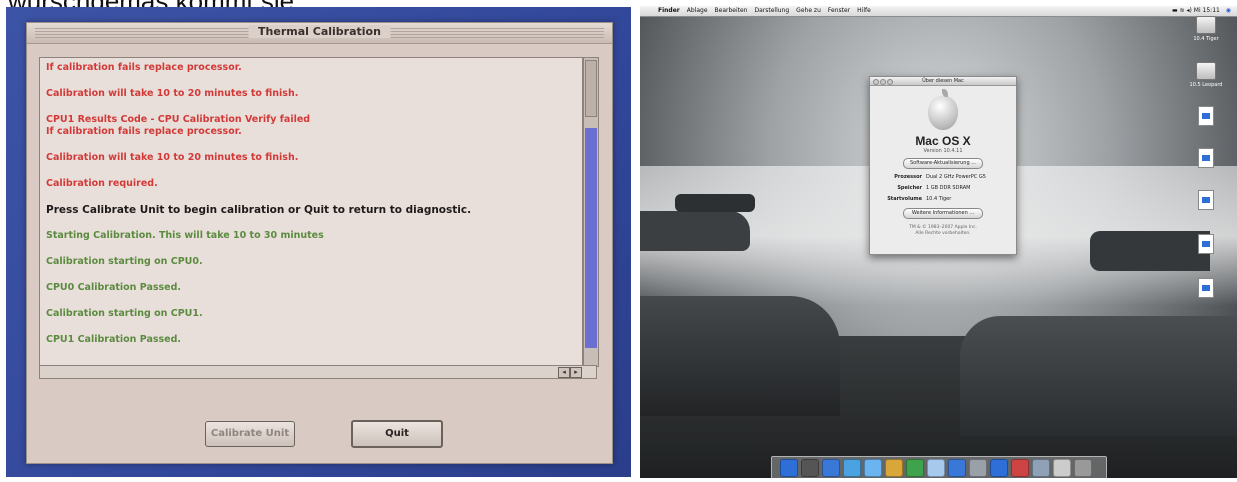  I want to click on clock: Mi 15:11, so click(1207, 10).